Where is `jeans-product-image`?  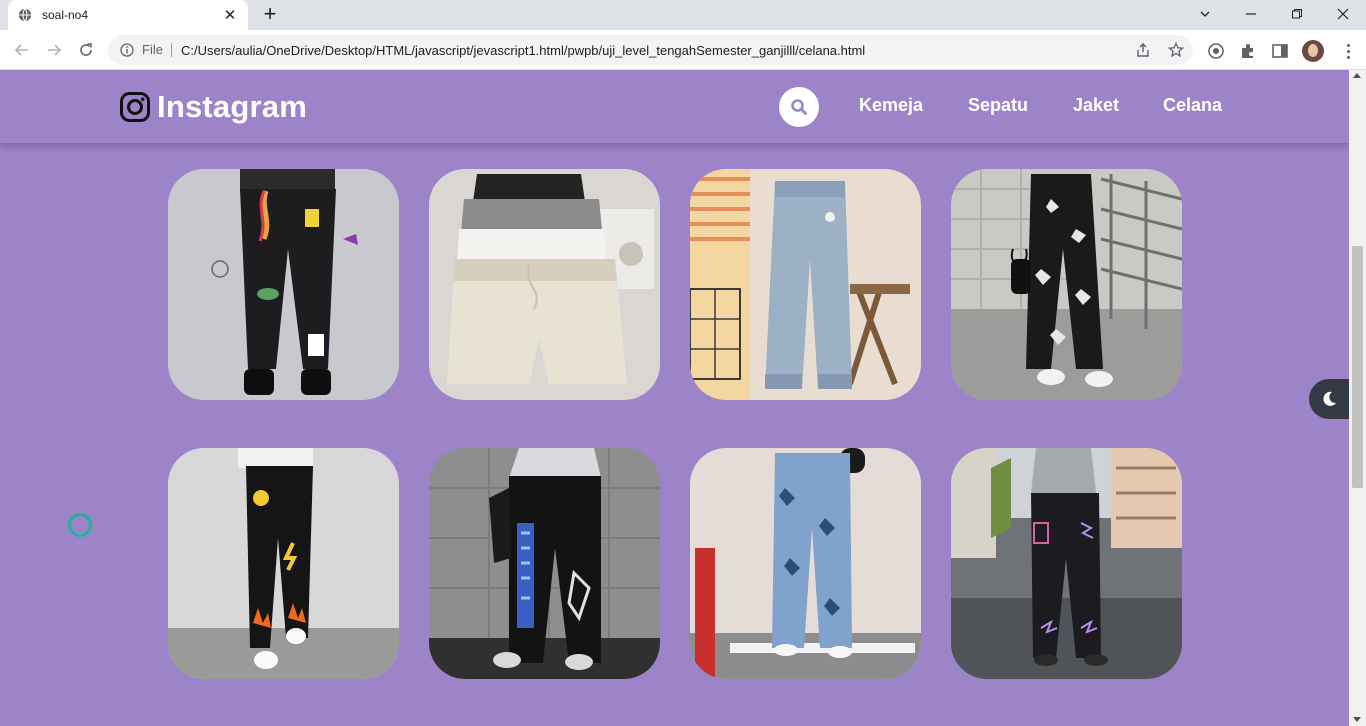
jeans-product-image is located at coordinates (805, 284).